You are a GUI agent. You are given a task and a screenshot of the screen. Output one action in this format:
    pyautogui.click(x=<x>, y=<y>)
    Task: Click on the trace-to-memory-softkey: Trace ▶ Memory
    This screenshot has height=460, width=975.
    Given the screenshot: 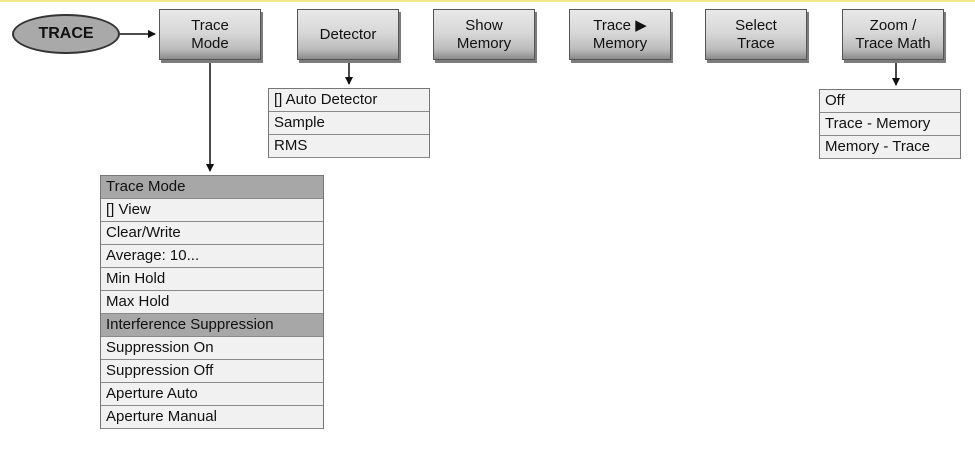 What is the action you would take?
    pyautogui.click(x=620, y=34)
    